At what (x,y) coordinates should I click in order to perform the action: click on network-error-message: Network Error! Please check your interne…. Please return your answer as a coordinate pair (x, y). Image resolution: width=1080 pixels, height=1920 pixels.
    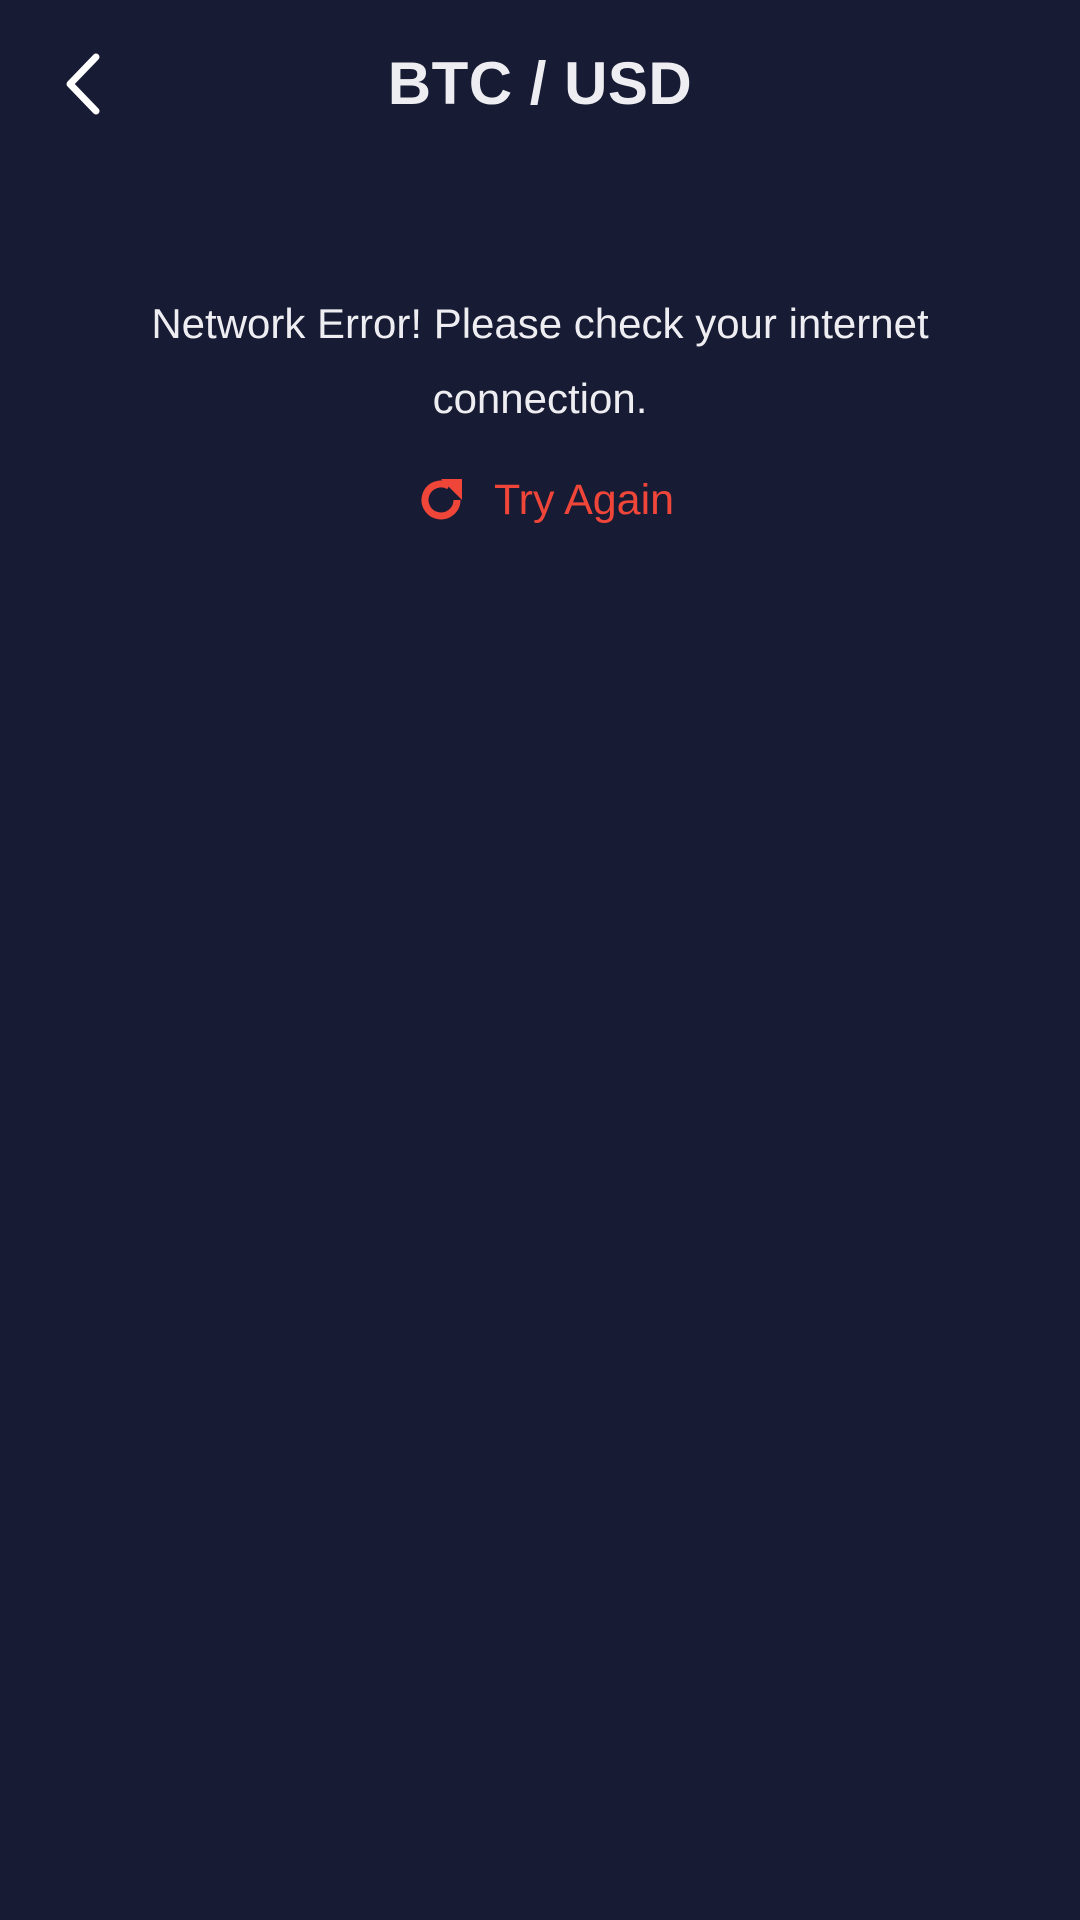
    Looking at the image, I should click on (540, 361).